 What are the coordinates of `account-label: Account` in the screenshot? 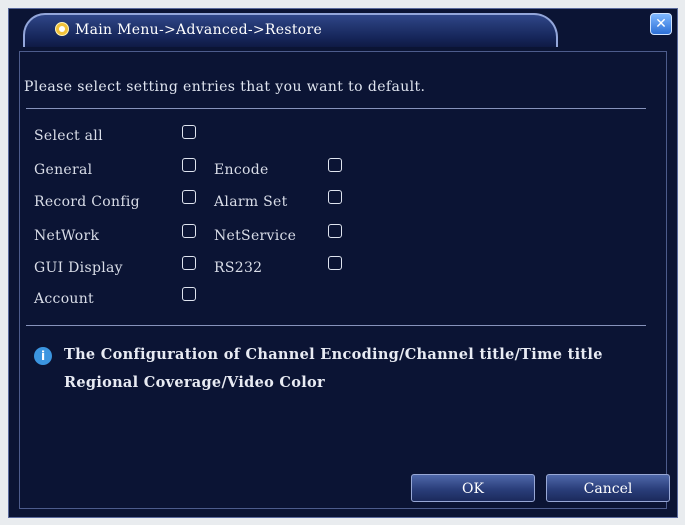 It's located at (64, 299).